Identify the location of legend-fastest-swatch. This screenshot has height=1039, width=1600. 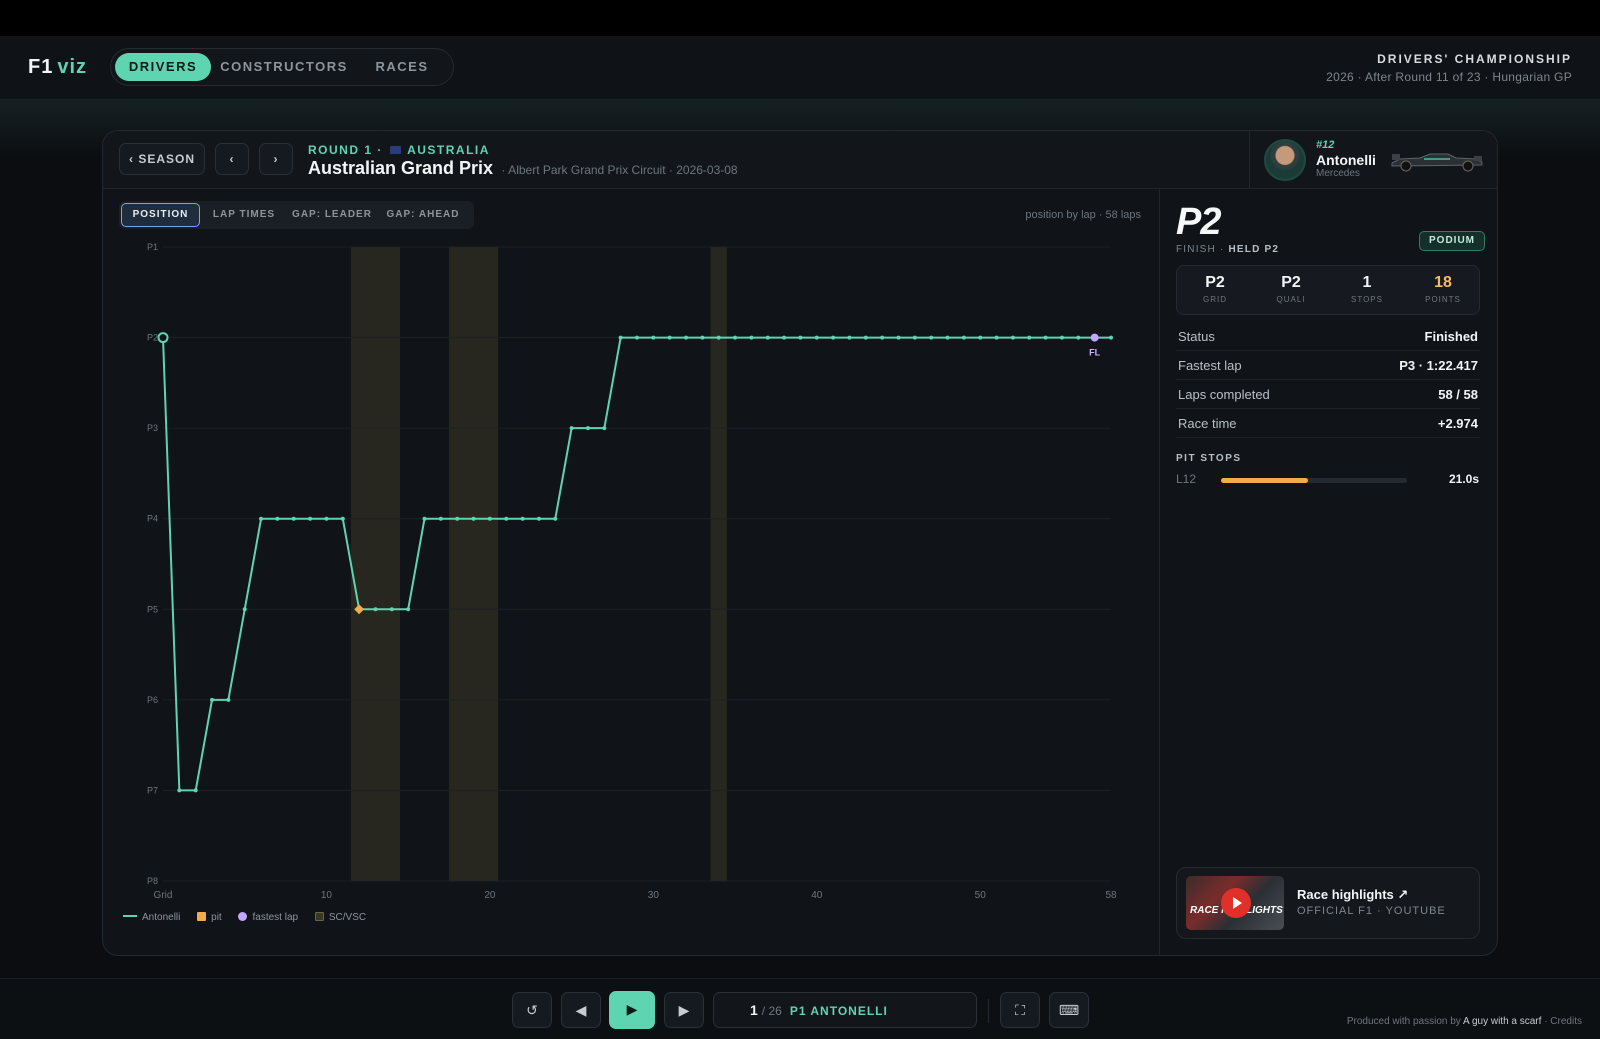
(243, 916).